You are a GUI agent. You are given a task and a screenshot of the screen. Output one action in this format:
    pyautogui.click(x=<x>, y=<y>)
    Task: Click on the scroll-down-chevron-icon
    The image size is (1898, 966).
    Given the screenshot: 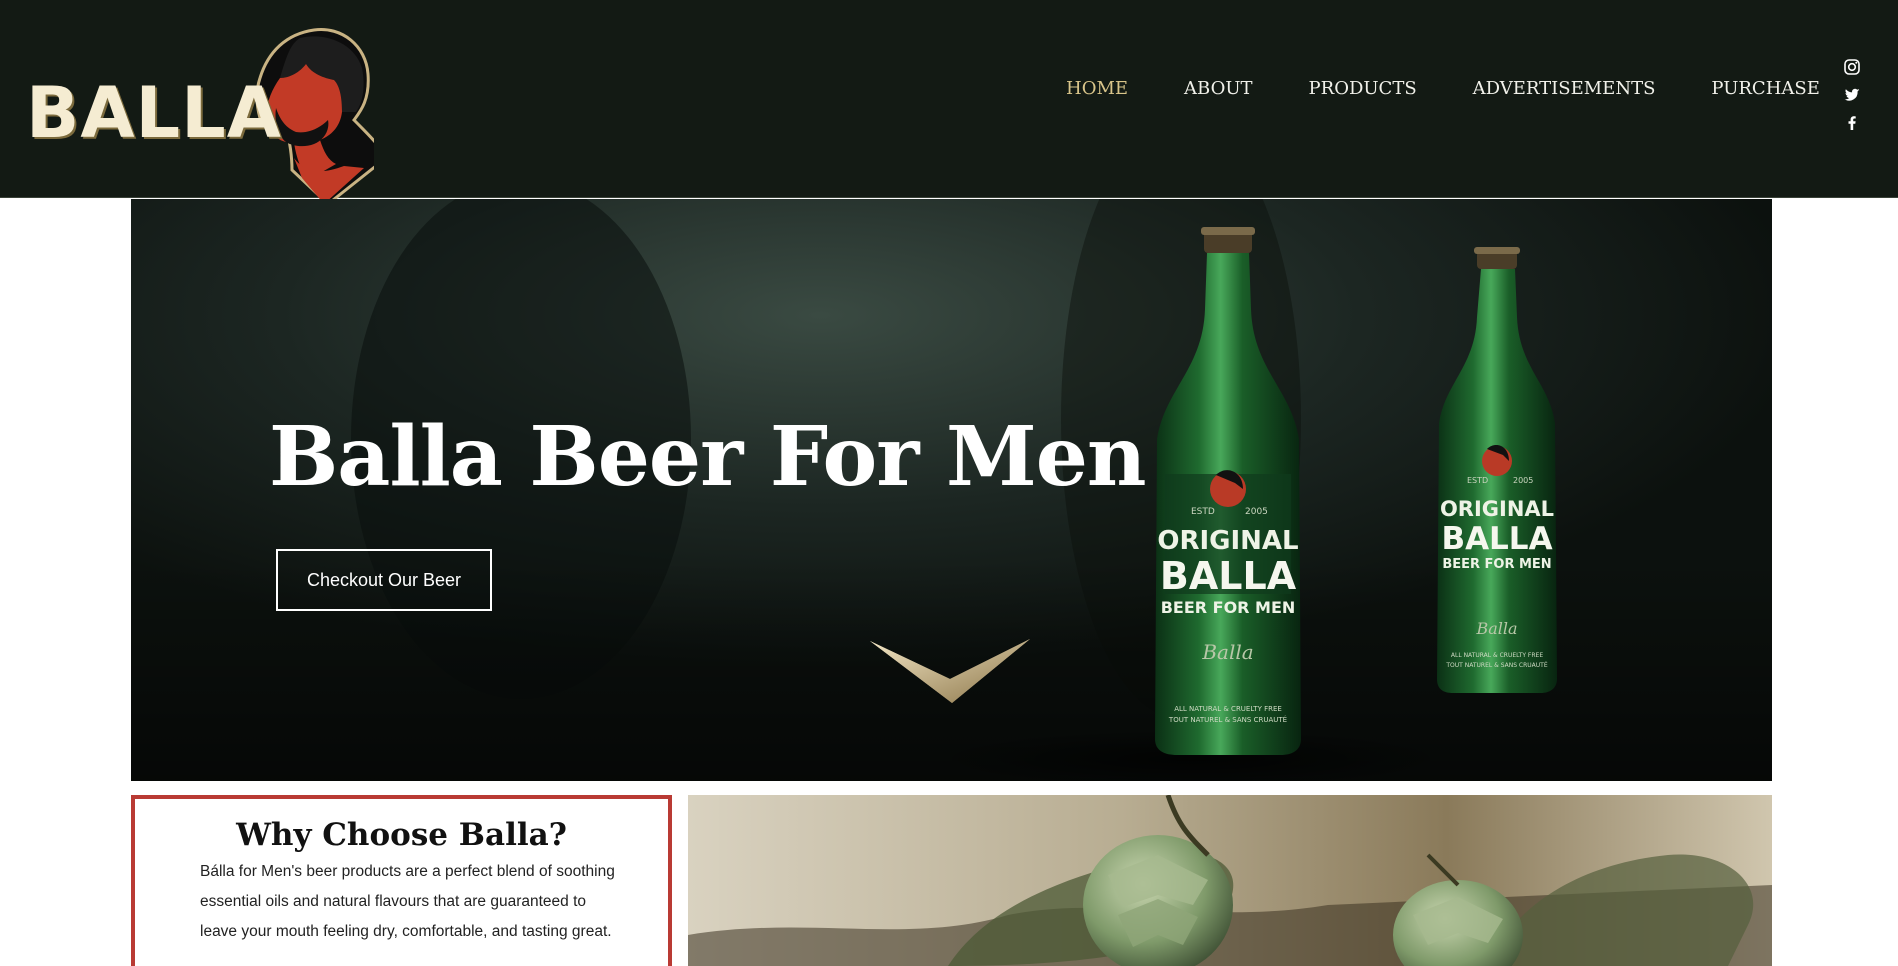 What is the action you would take?
    pyautogui.click(x=951, y=671)
    